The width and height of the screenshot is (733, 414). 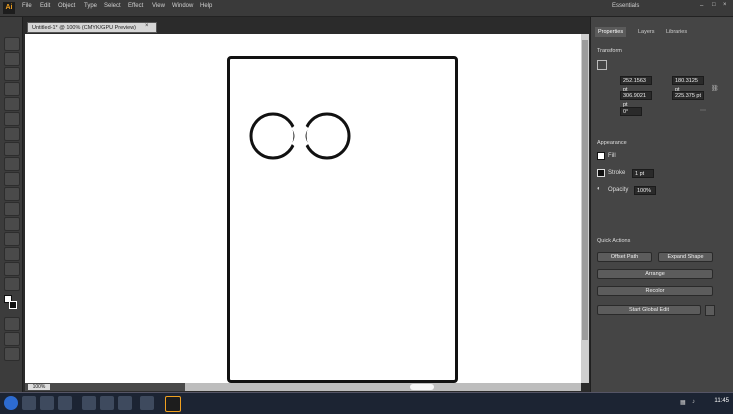 I want to click on rotate-tool-icon, so click(x=12, y=209).